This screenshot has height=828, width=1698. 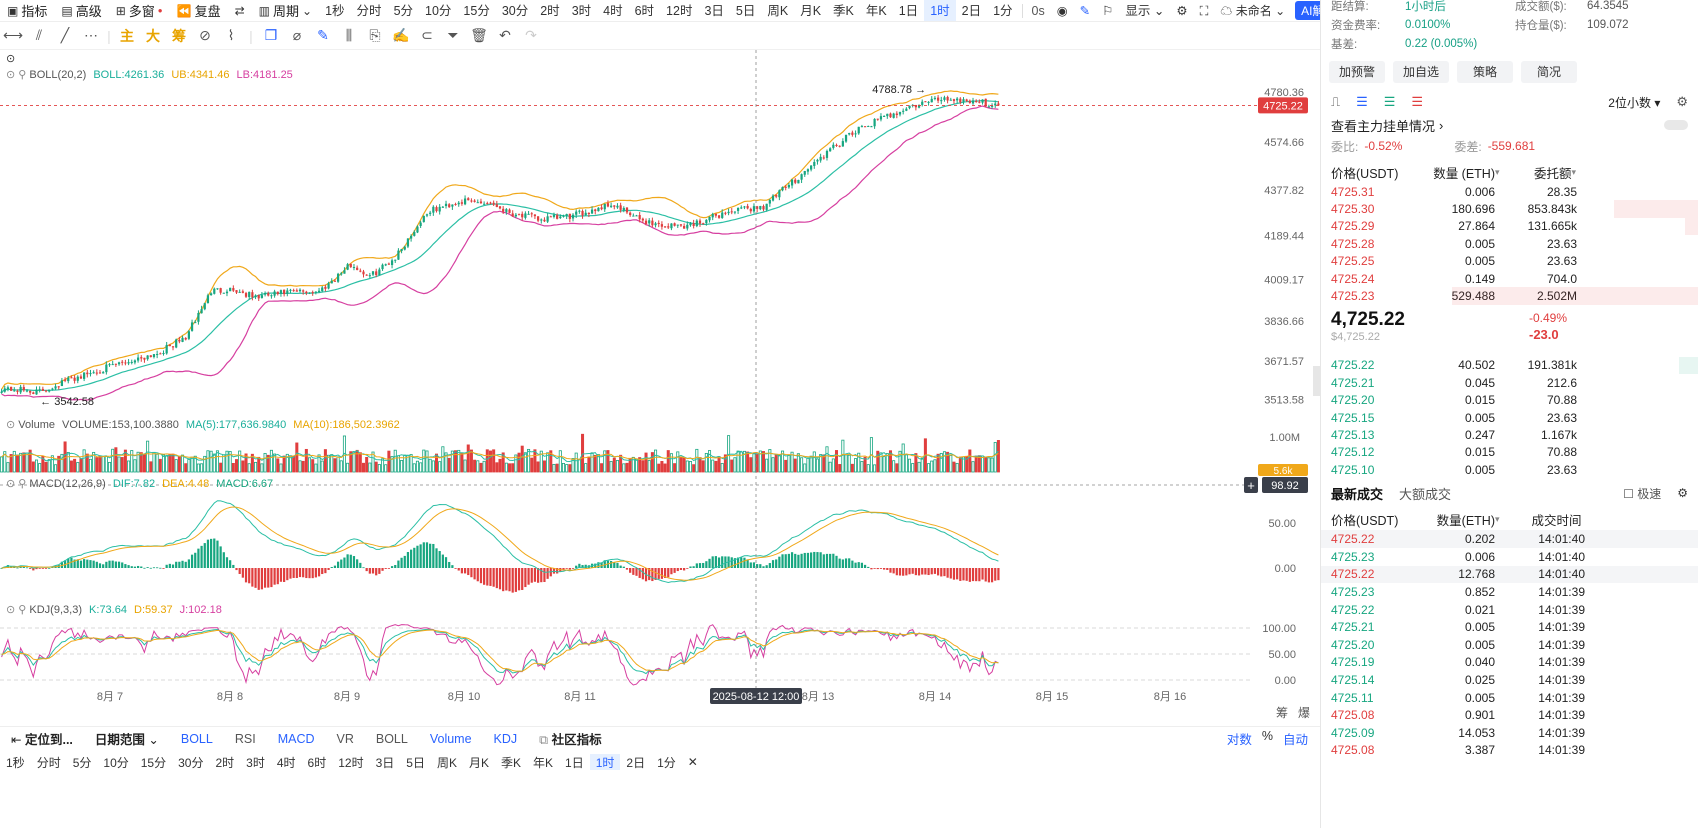 What do you see at coordinates (392, 739) in the screenshot?
I see `indicator-tab: BOLL` at bounding box center [392, 739].